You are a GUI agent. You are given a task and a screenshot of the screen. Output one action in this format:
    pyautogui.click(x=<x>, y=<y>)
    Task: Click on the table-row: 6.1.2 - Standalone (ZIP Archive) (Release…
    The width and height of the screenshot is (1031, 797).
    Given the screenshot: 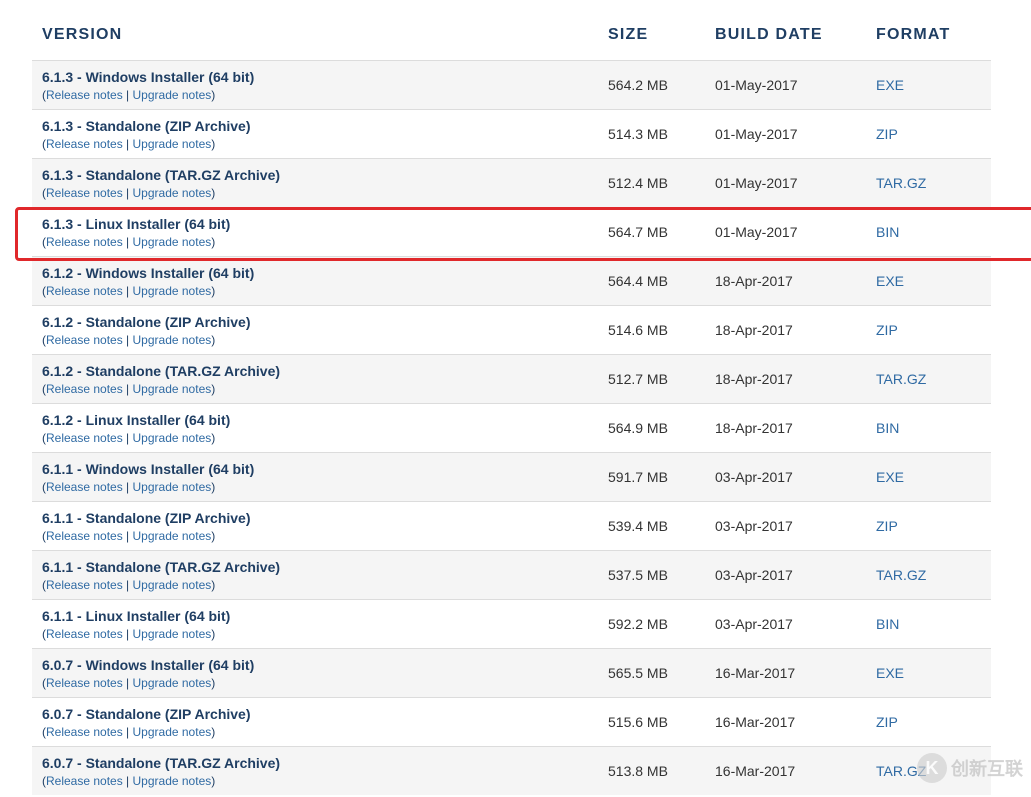 What is the action you would take?
    pyautogui.click(x=511, y=329)
    